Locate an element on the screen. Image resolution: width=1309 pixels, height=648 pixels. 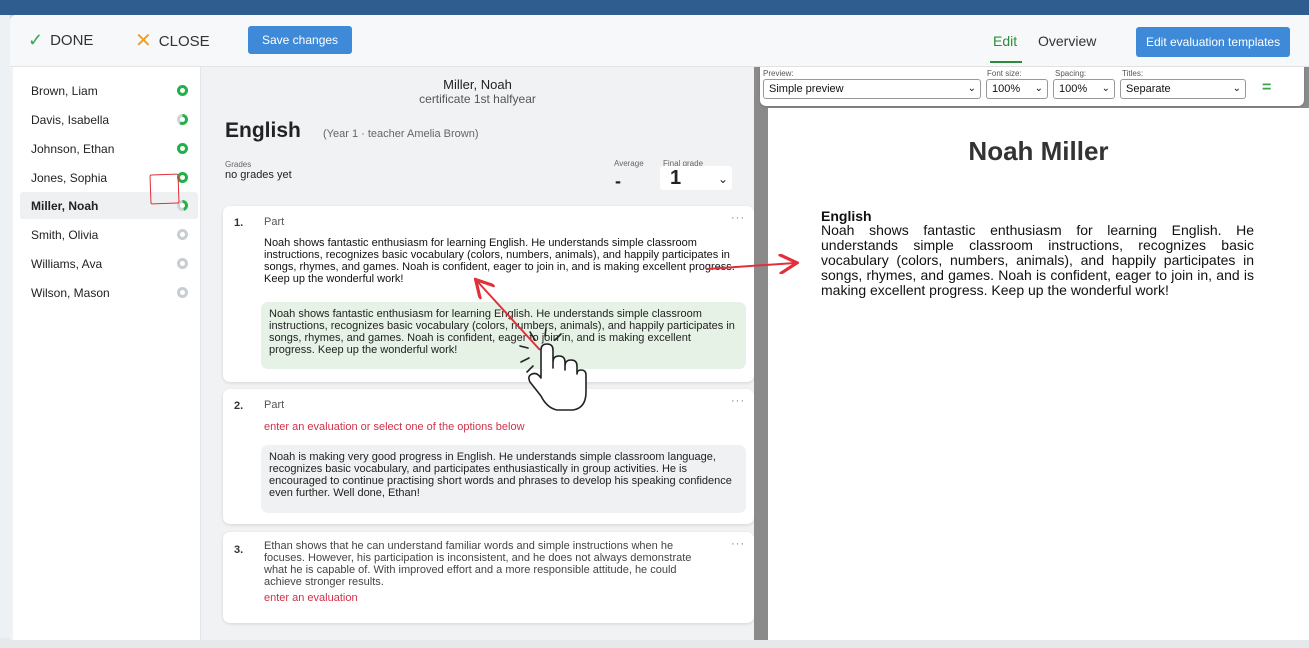
edit-evaluation-templates-button: Edit evaluation templates is located at coordinates (1213, 42).